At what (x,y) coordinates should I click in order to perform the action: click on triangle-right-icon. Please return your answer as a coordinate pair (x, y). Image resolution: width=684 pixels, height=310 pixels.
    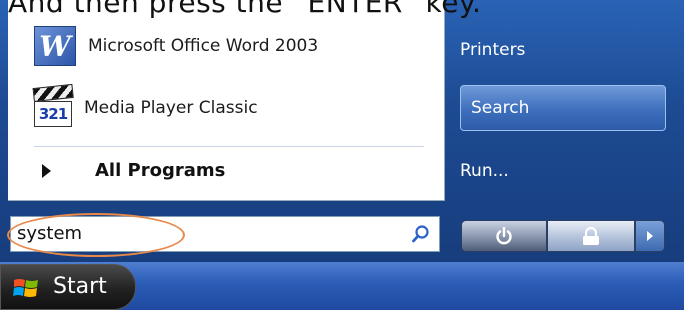
    Looking at the image, I should click on (46, 170).